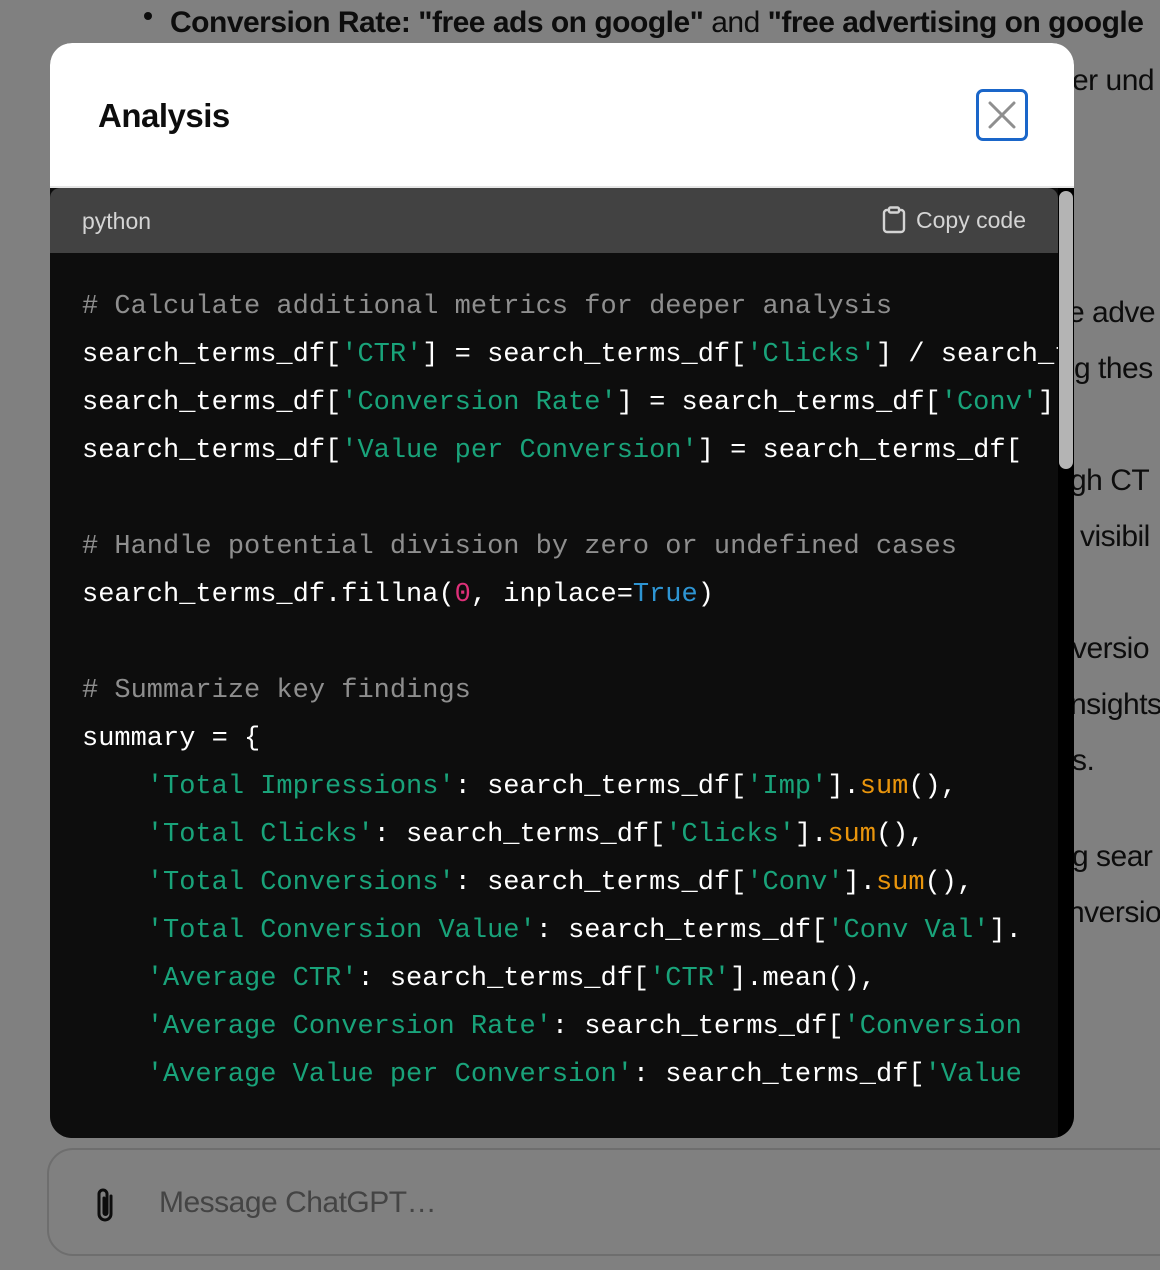  Describe the element at coordinates (1114, 912) in the screenshot. I see `background-text-fragment: nversio` at that location.